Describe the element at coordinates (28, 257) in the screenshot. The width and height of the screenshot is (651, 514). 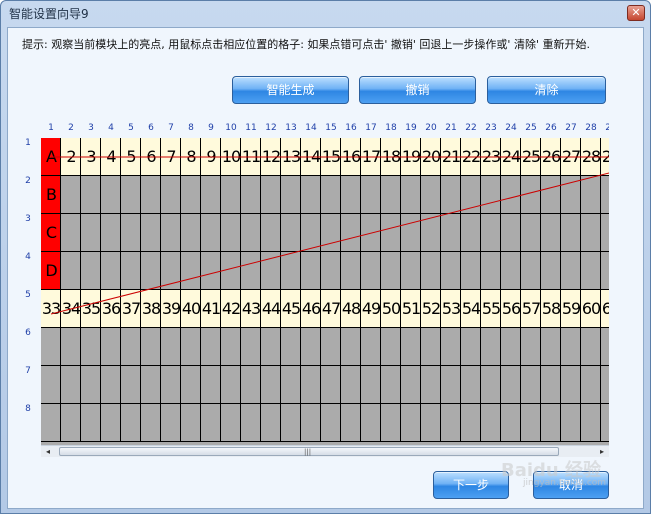
I see `row-number: 4` at that location.